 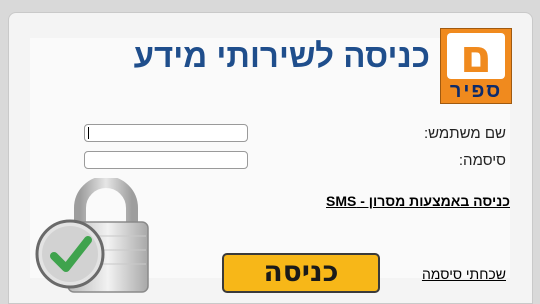 I want to click on login-button: כניסה, so click(x=301, y=273).